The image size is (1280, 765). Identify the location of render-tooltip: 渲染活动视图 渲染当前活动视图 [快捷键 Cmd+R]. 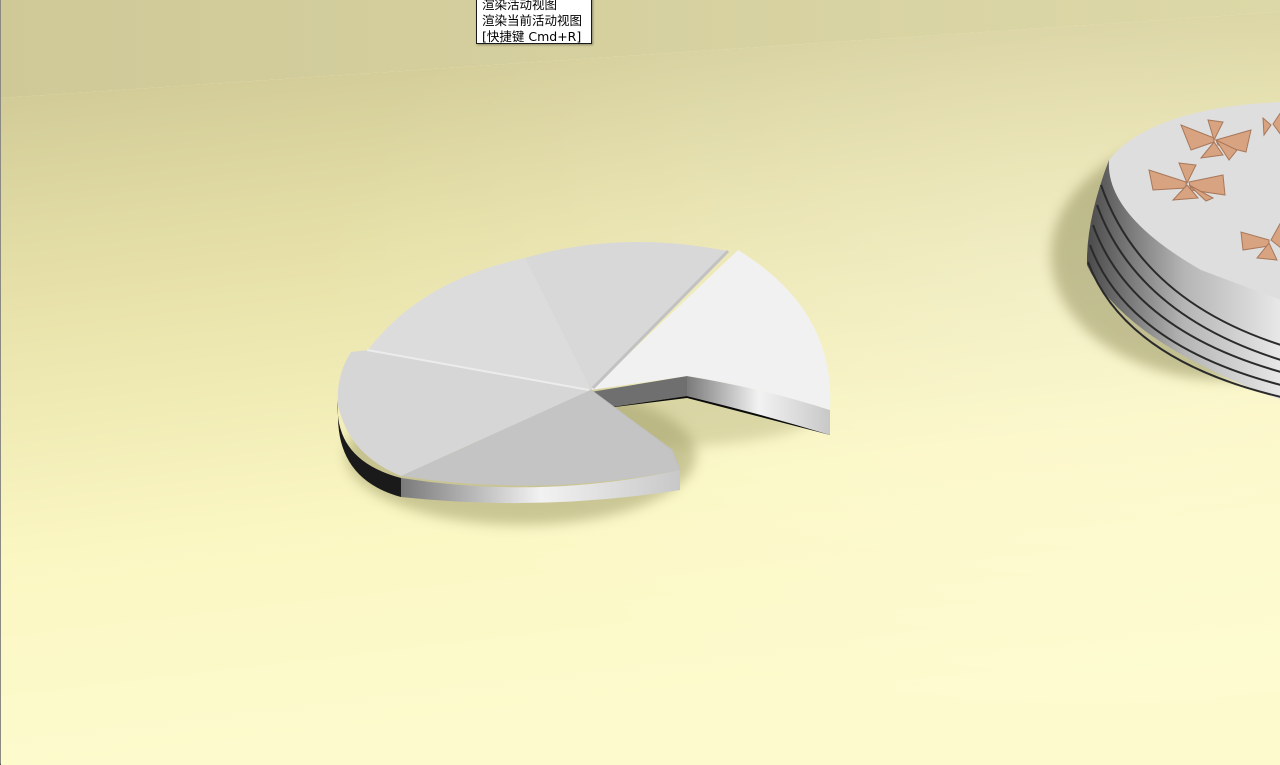
(534, 22).